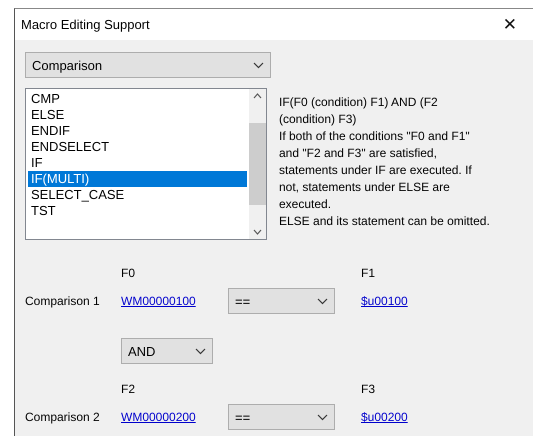  Describe the element at coordinates (384, 221) in the screenshot. I see `description-text: ELSE and its statement can be omitted.` at that location.